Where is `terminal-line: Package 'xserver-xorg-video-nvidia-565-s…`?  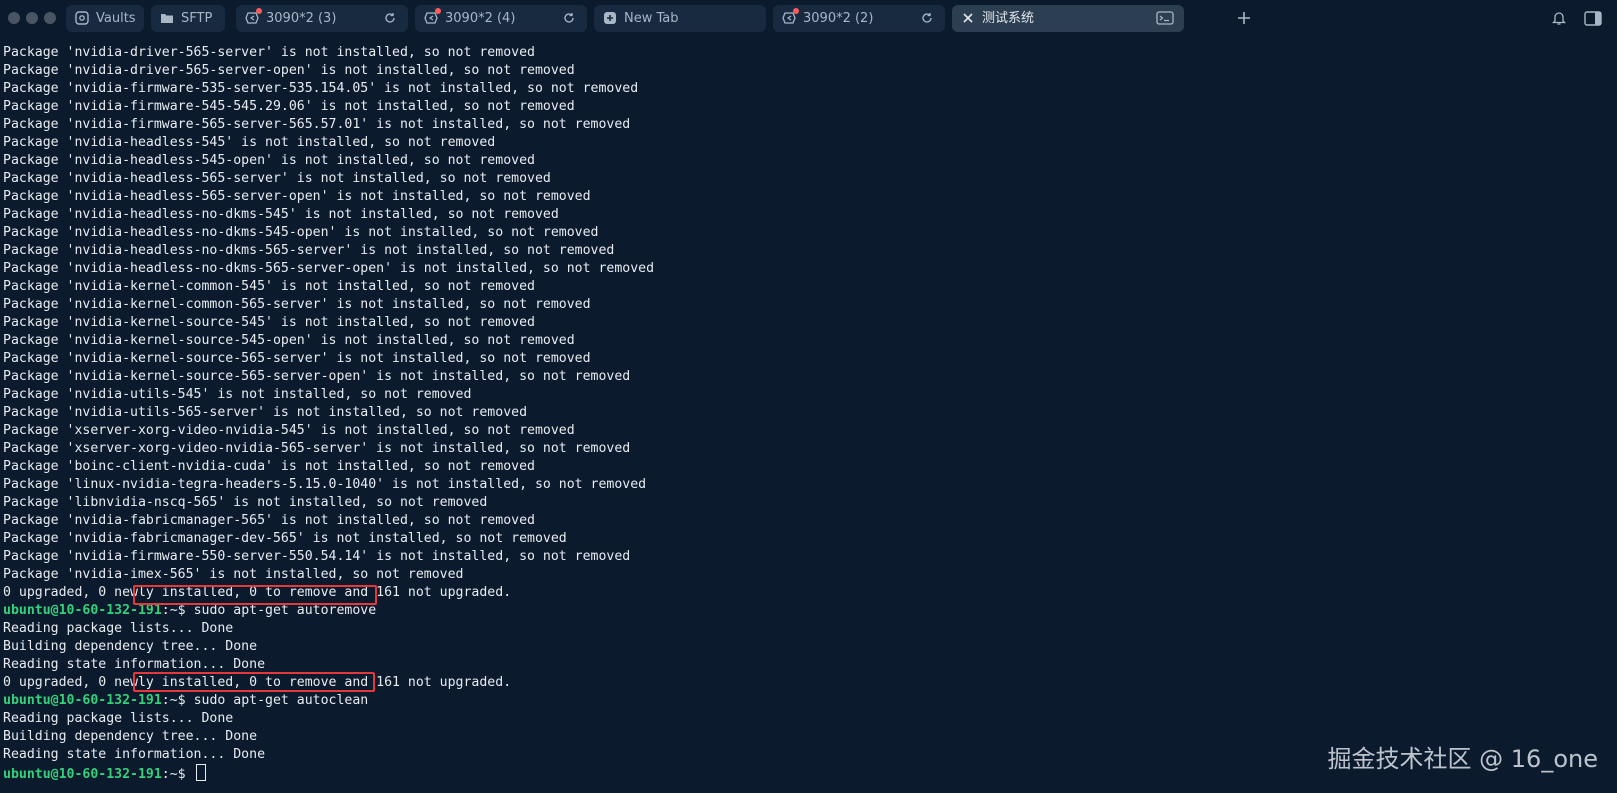 terminal-line: Package 'xserver-xorg-video-nvidia-565-s… is located at coordinates (317, 448).